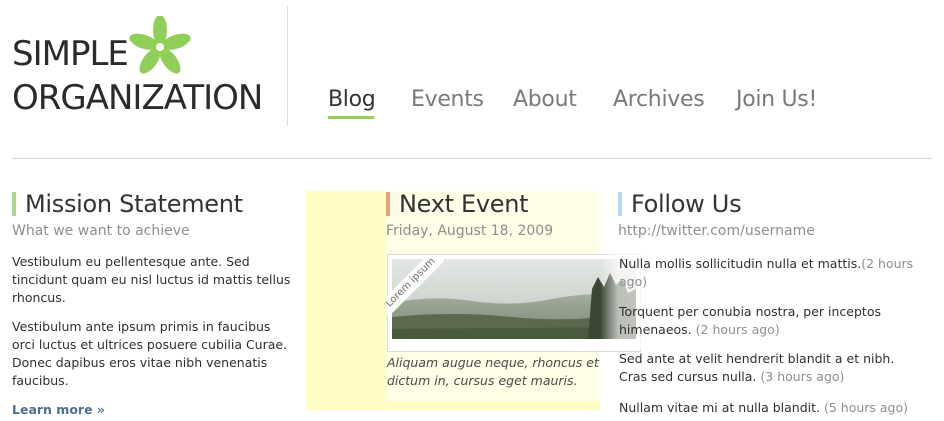 The width and height of the screenshot is (944, 421). Describe the element at coordinates (719, 407) in the screenshot. I see `tweet-text: Nullam vitae mi at nulla blandit.` at that location.